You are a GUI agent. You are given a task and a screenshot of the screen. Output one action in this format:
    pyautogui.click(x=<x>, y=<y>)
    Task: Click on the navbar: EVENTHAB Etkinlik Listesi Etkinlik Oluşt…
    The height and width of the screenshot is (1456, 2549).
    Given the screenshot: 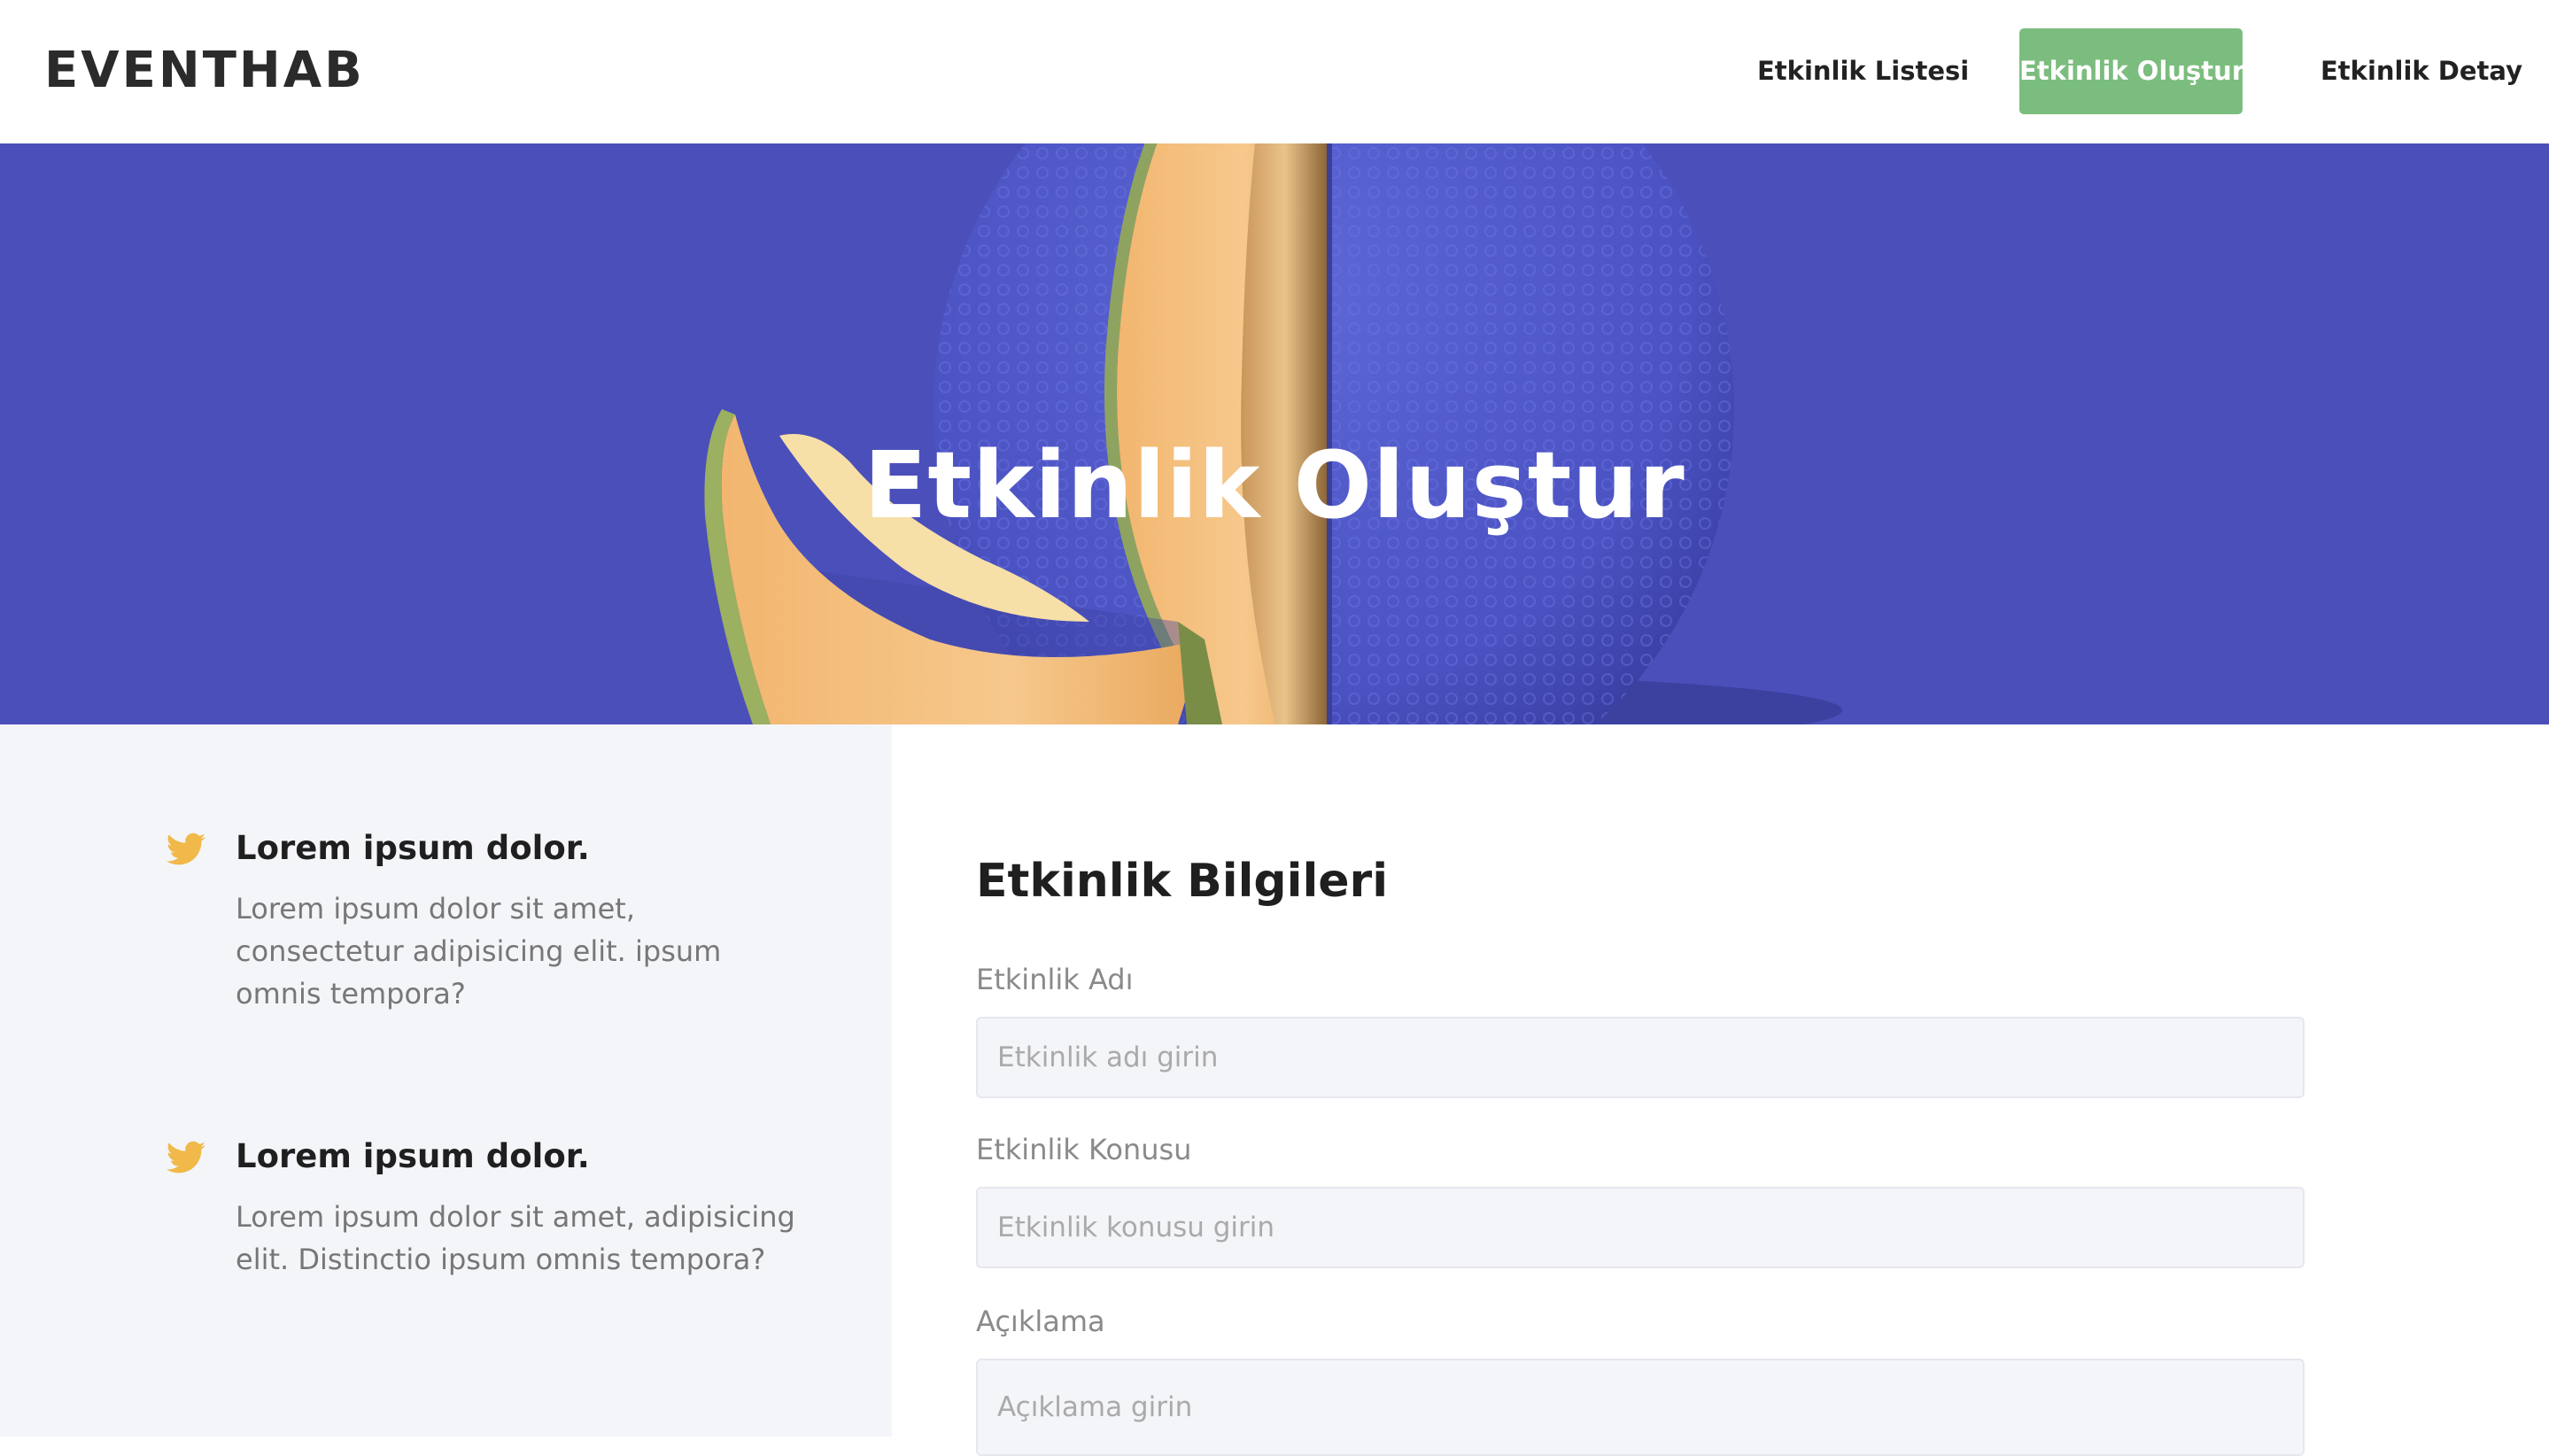 What is the action you would take?
    pyautogui.click(x=1275, y=71)
    